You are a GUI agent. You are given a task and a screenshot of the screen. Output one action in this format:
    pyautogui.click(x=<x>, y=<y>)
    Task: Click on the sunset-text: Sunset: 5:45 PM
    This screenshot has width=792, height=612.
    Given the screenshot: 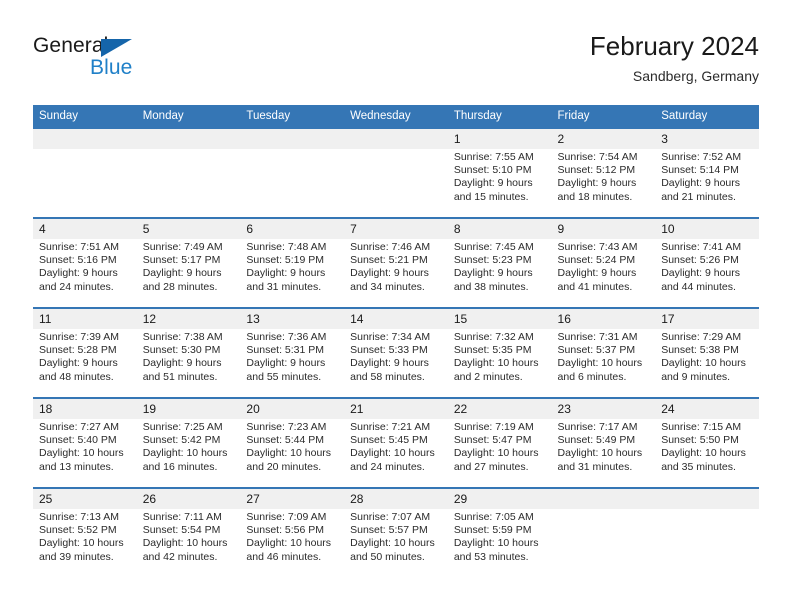 What is the action you would take?
    pyautogui.click(x=389, y=440)
    